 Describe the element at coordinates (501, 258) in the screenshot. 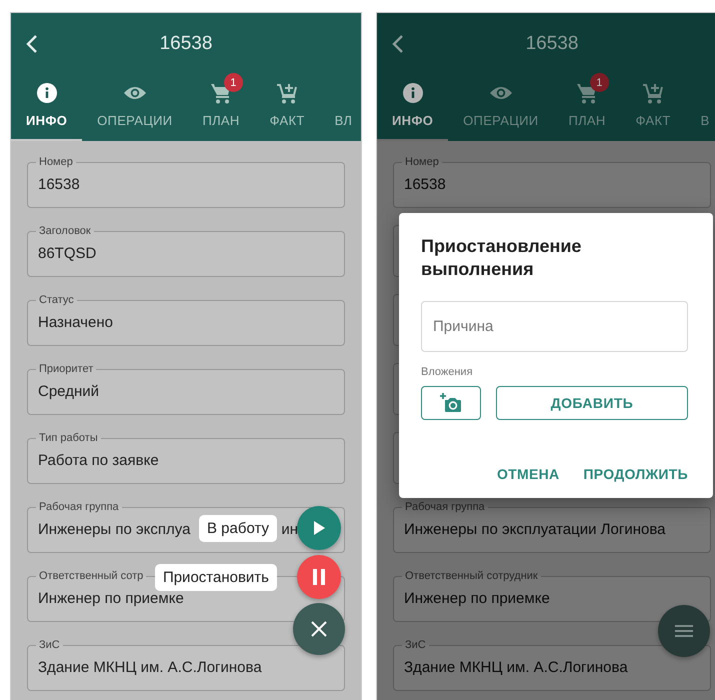

I see `dialog-title: Приостановление выполнения` at that location.